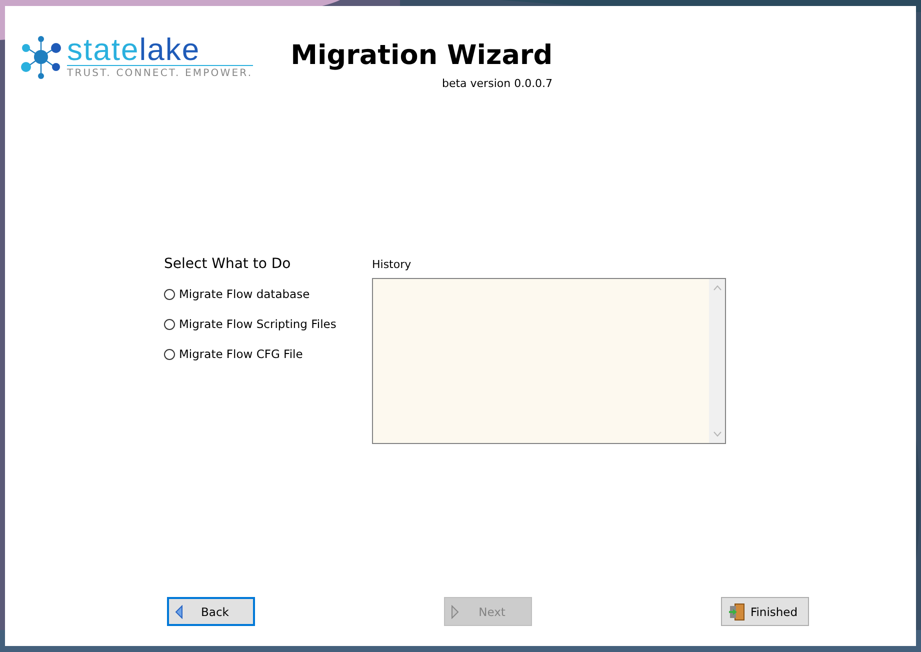  What do you see at coordinates (765, 611) in the screenshot?
I see `finished-button: Finished` at bounding box center [765, 611].